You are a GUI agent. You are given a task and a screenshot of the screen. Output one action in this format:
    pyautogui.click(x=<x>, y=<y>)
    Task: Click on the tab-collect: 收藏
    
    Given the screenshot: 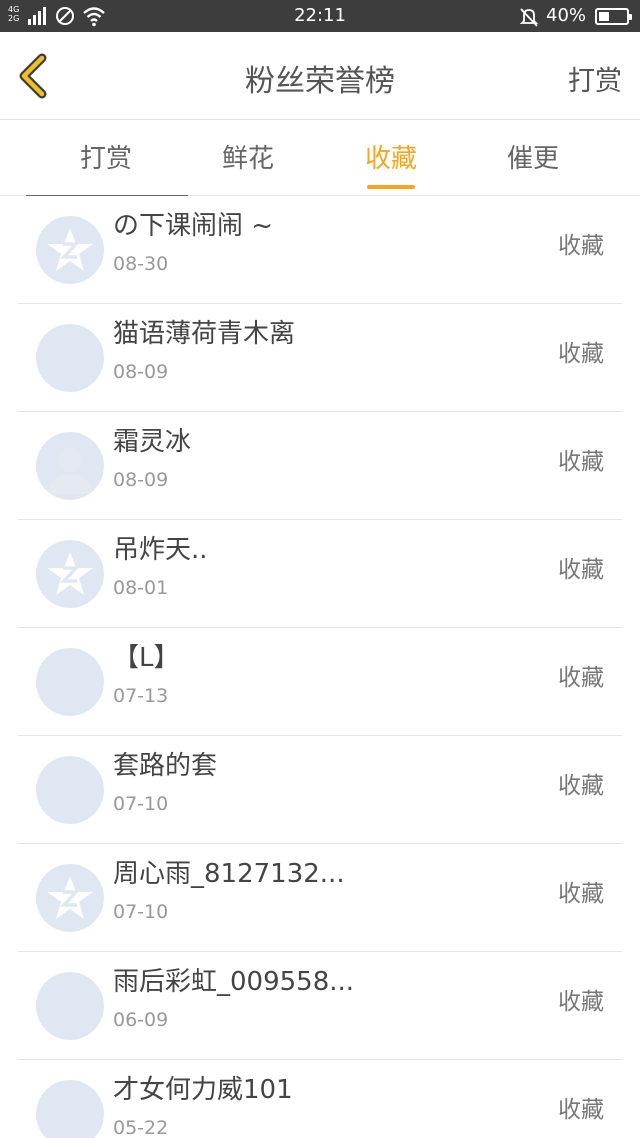 What is the action you would take?
    pyautogui.click(x=391, y=164)
    